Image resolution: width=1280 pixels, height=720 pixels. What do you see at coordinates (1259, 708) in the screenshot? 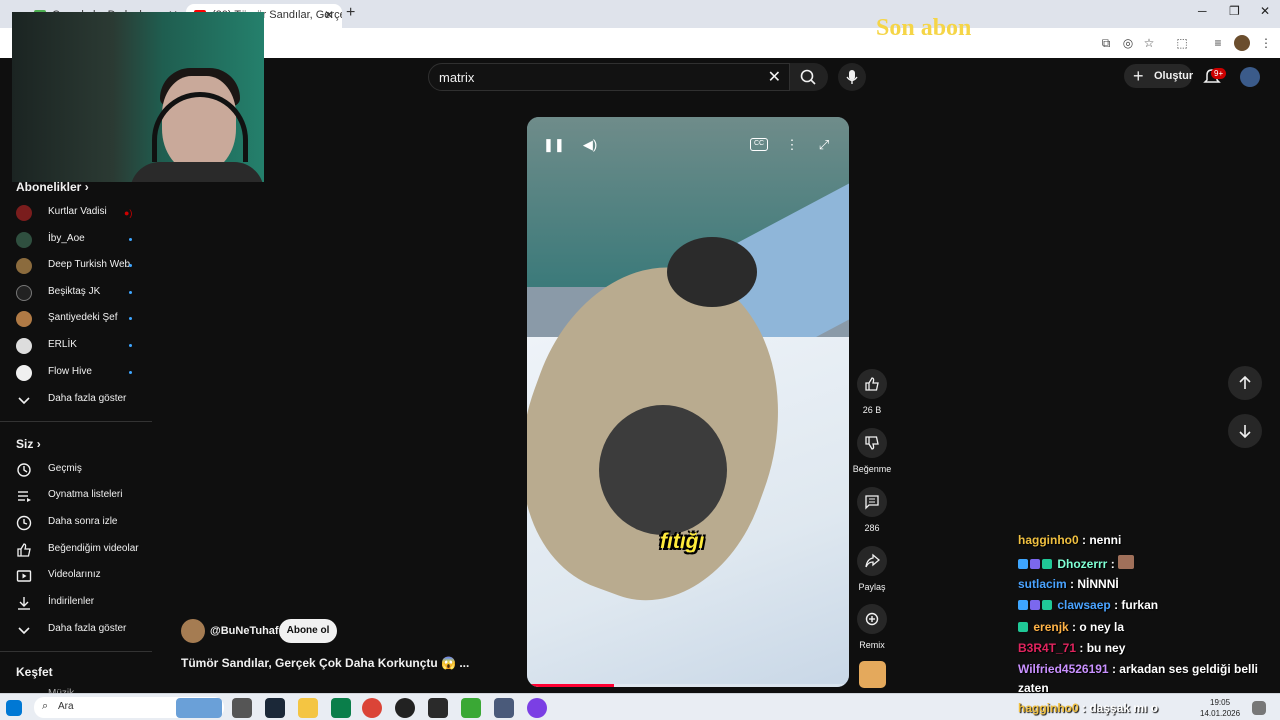
I see `notifications-icon` at bounding box center [1259, 708].